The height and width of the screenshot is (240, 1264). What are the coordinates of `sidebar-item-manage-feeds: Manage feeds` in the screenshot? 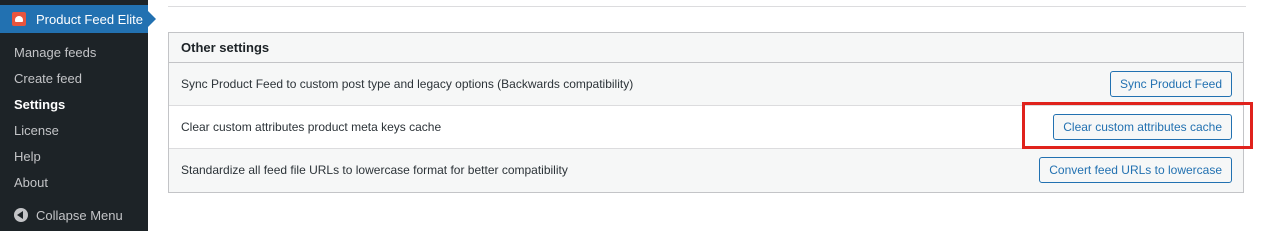 It's located at (74, 53).